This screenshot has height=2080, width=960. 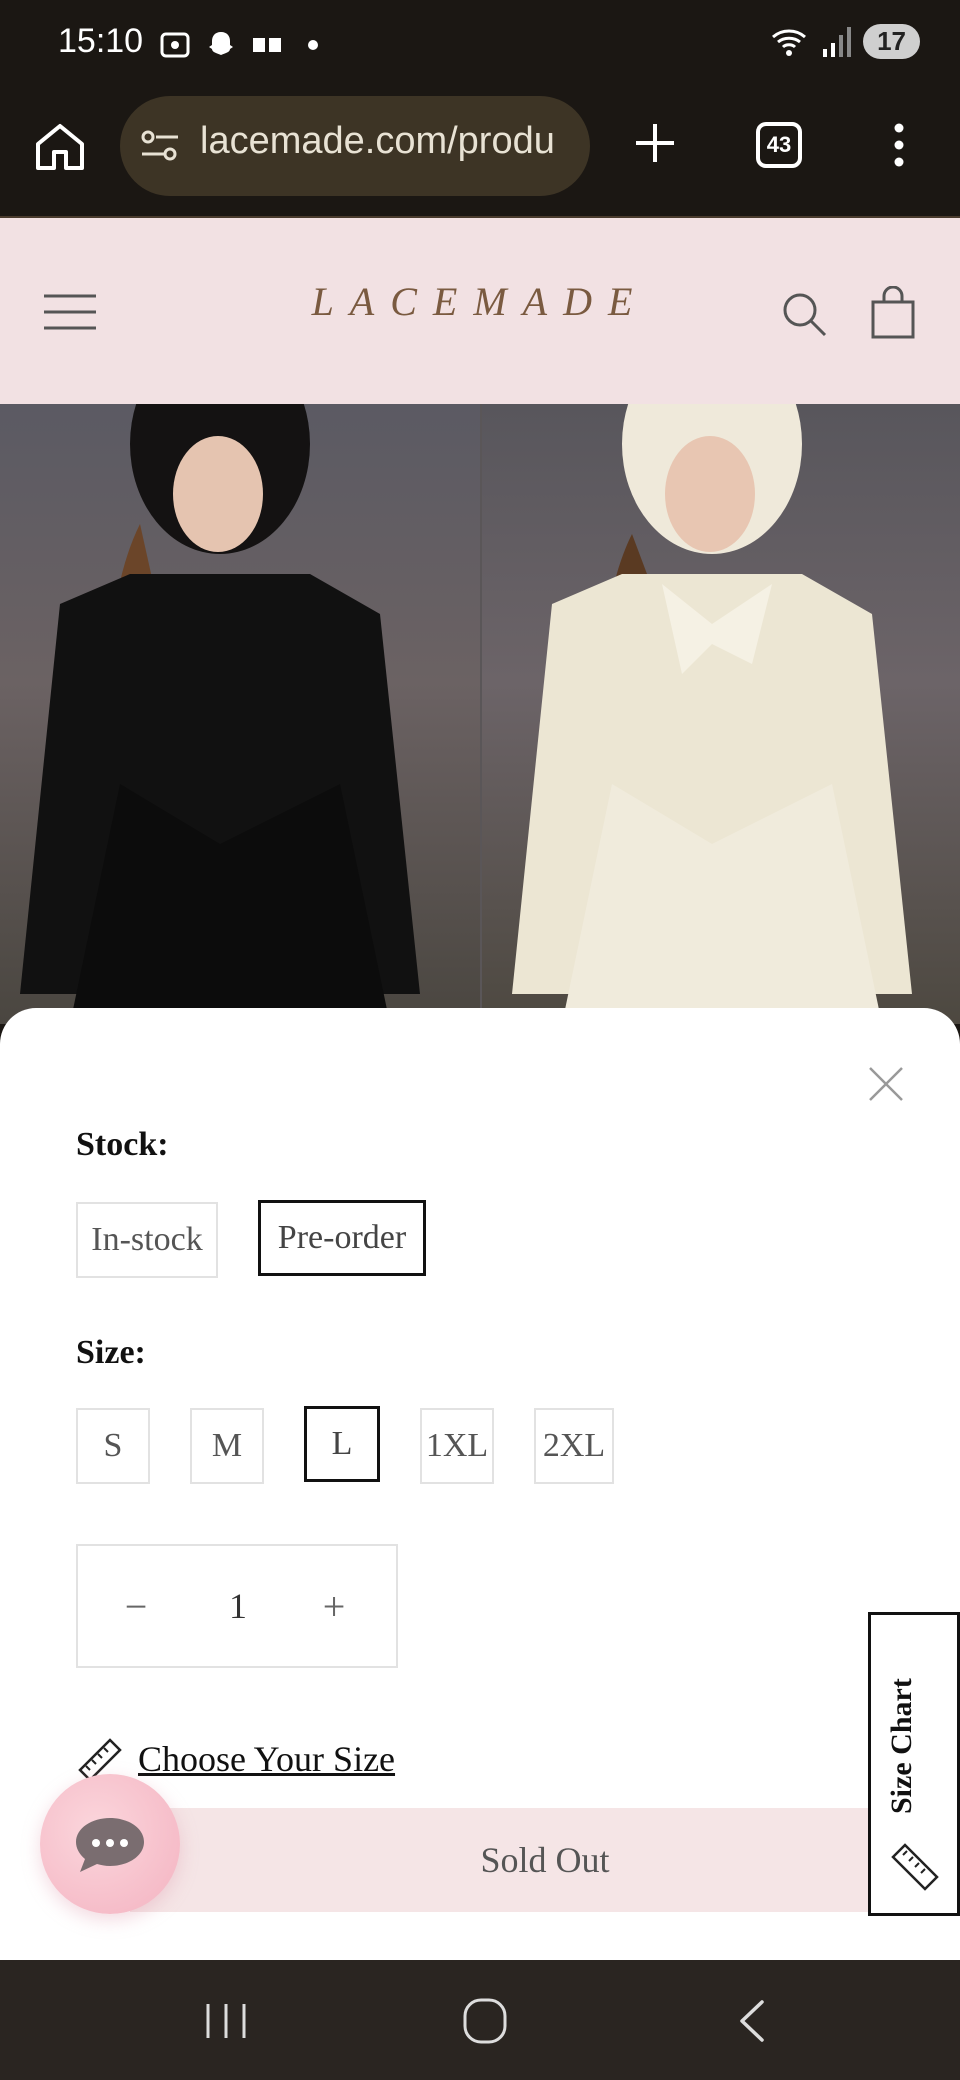 I want to click on site-settings-icon, so click(x=160, y=146).